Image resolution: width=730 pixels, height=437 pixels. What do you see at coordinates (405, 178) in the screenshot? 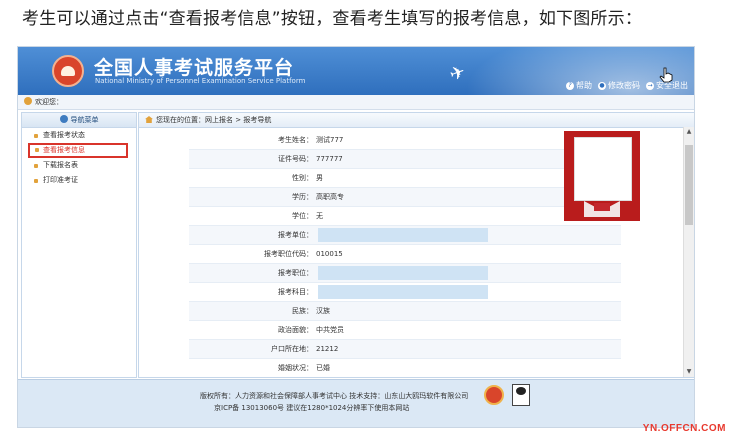
I see `table-row: 性别：男` at bounding box center [405, 178].